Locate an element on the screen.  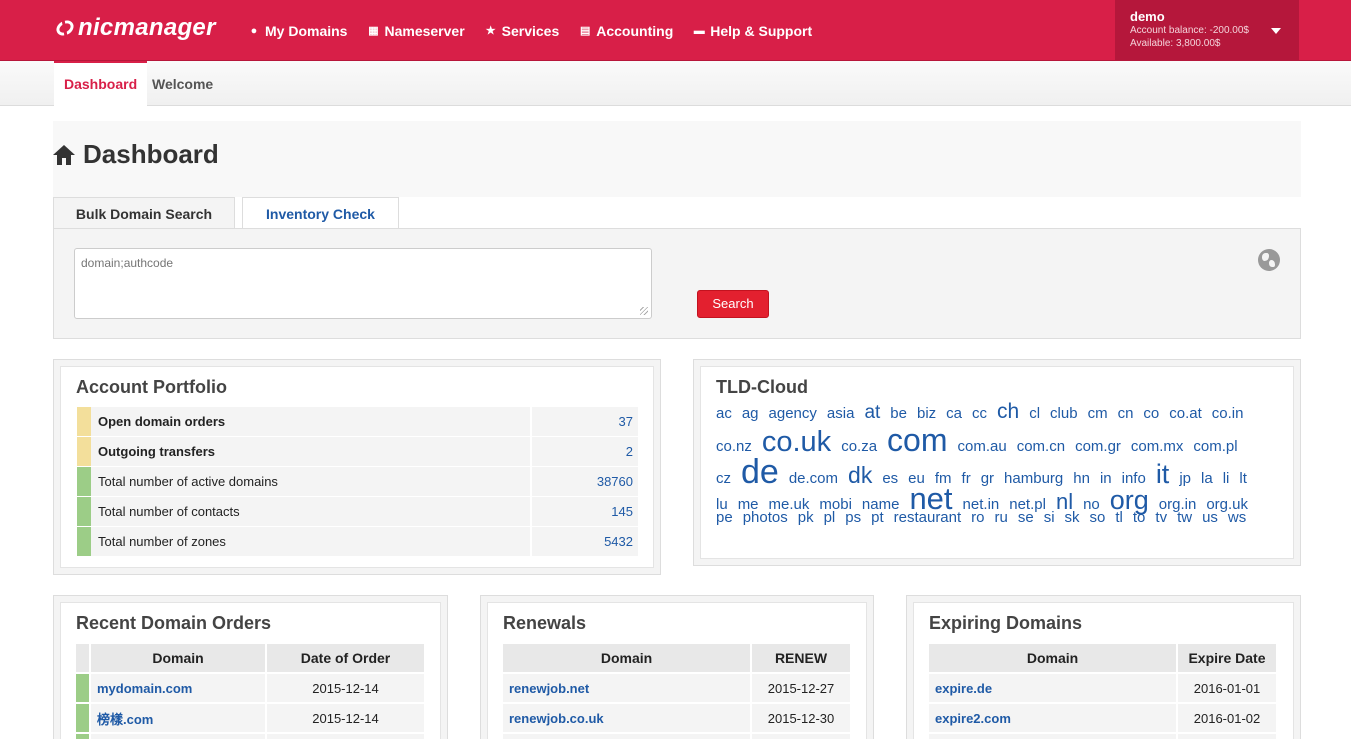
tld-link: ru is located at coordinates (1001, 517).